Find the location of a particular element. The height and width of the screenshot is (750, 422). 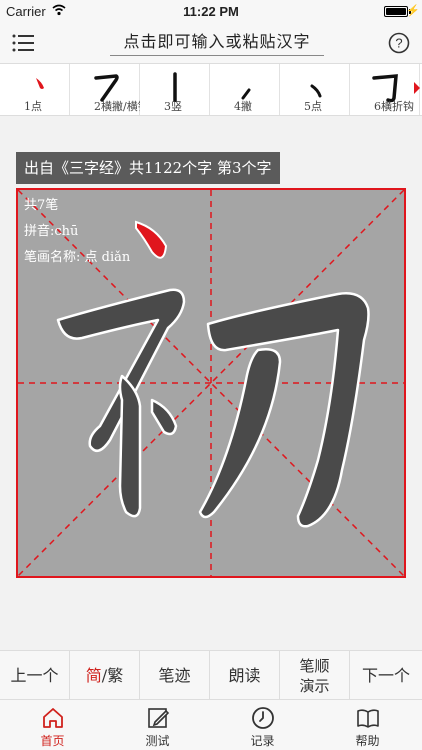

stroke-strip: 1点 2横撇/横钩 3竖 4撇 5点 6横折钩 is located at coordinates (211, 90).